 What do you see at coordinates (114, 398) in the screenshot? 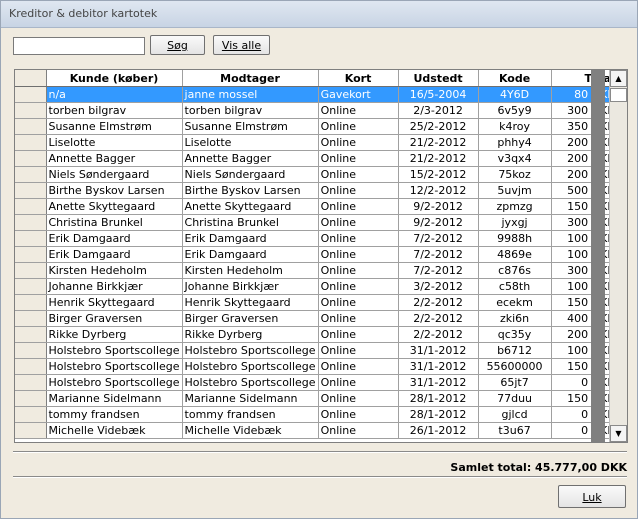
I see `cell-kunde: Marianne Sidelmann` at bounding box center [114, 398].